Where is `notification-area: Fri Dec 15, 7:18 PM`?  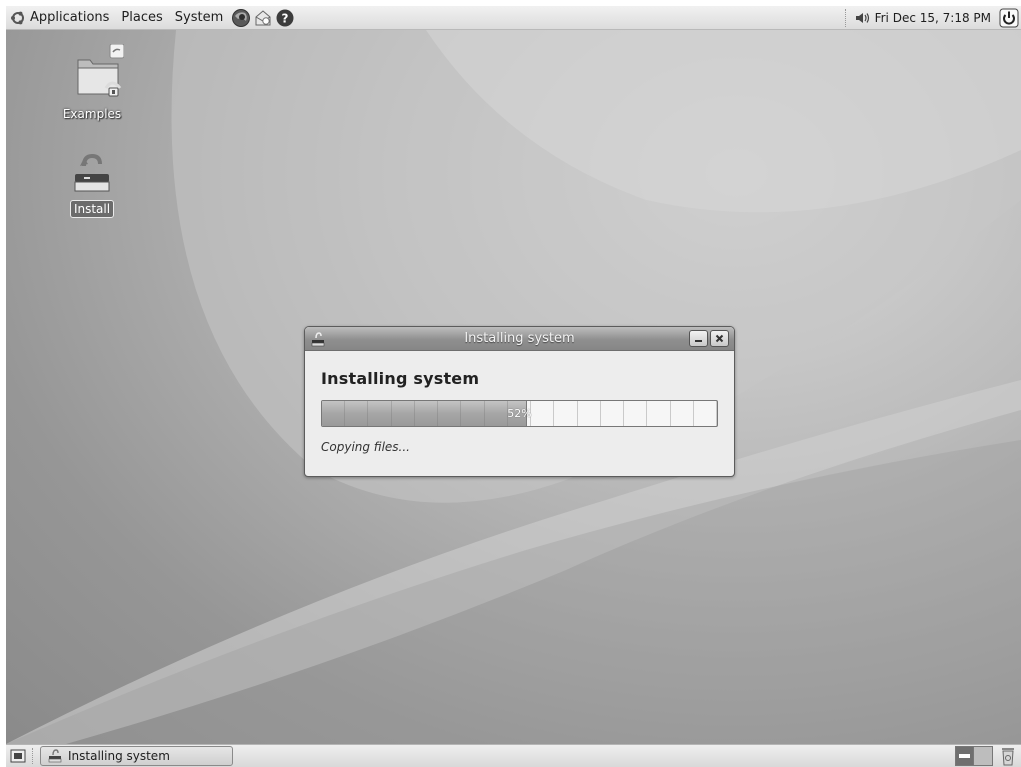
notification-area: Fri Dec 15, 7:18 PM is located at coordinates (932, 17).